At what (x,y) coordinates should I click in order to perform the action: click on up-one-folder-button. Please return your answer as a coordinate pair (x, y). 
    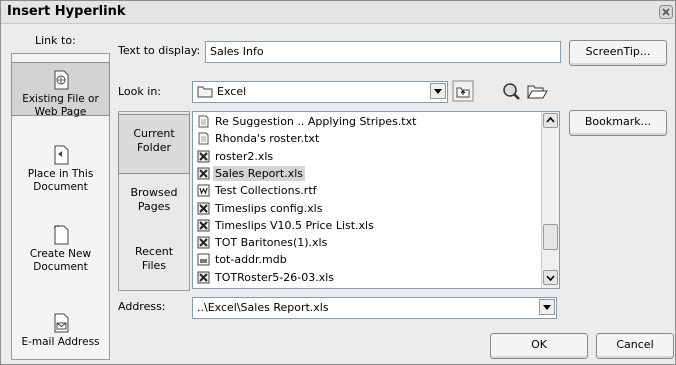
    Looking at the image, I should click on (463, 91).